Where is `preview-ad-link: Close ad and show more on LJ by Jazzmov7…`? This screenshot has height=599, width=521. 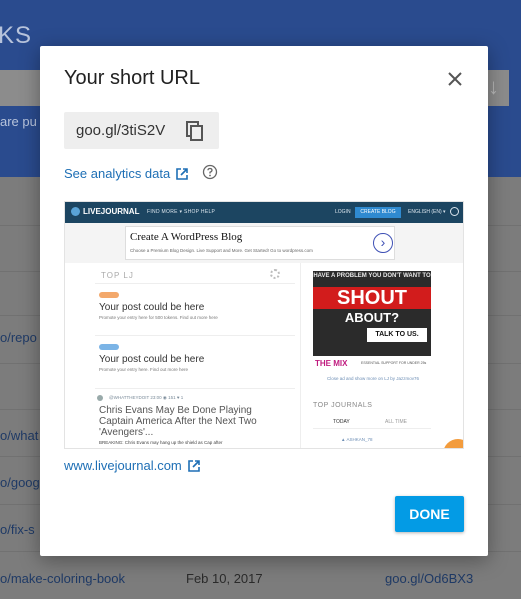 preview-ad-link: Close ad and show more on LJ by Jazzmov7… is located at coordinates (373, 378).